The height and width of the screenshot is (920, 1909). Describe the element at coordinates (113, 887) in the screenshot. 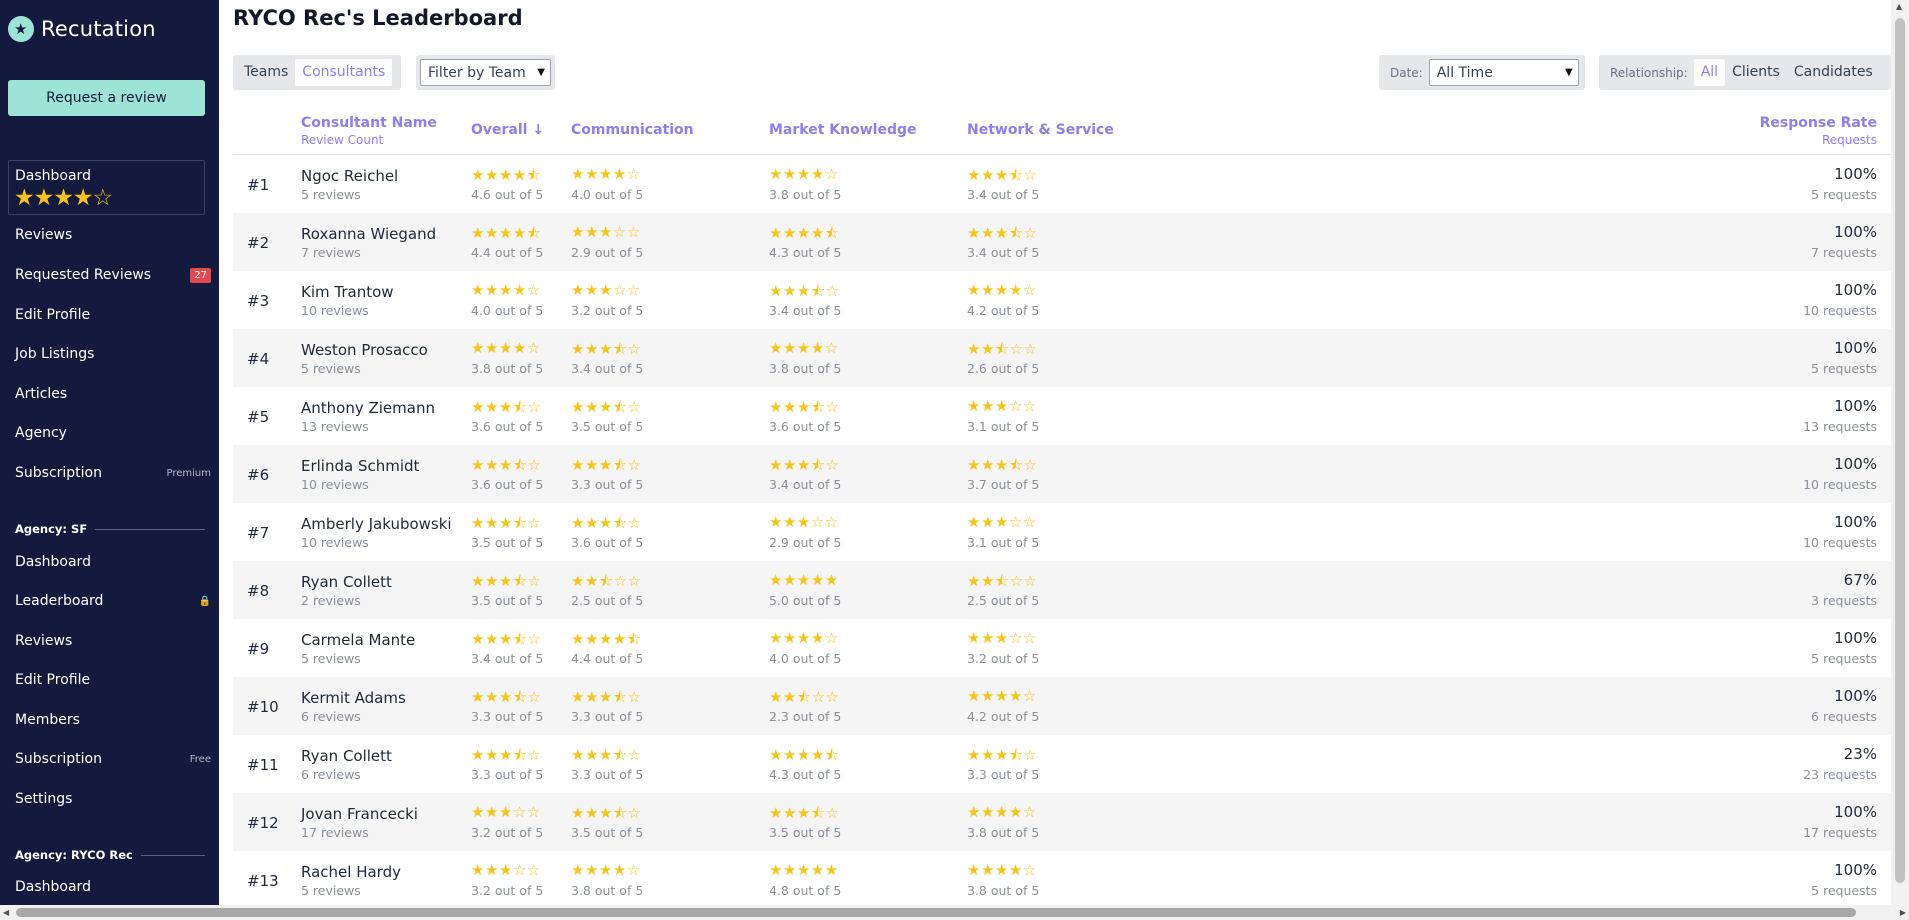

I see `sidebar-ryco-dashboard: Dashboard` at that location.